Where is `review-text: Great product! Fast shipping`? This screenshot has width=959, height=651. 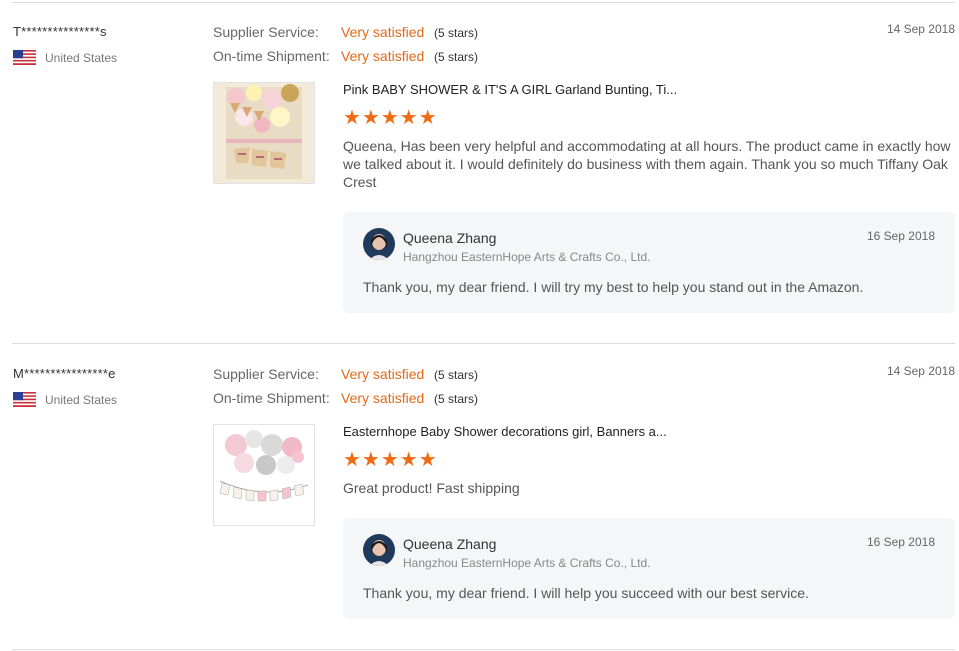
review-text: Great product! Fast shipping is located at coordinates (431, 488).